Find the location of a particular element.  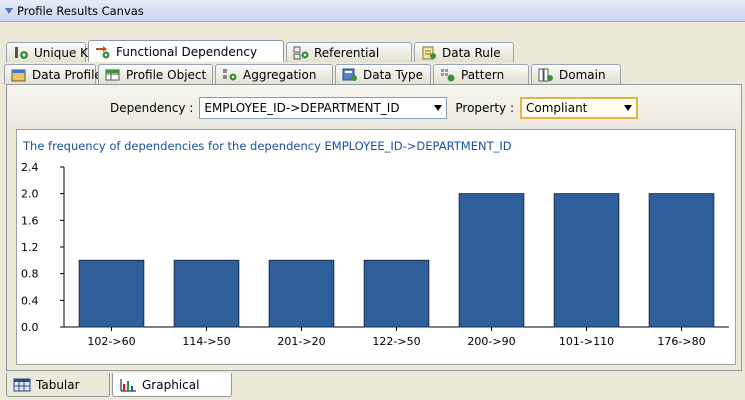

unique-key-icon is located at coordinates (21, 53).